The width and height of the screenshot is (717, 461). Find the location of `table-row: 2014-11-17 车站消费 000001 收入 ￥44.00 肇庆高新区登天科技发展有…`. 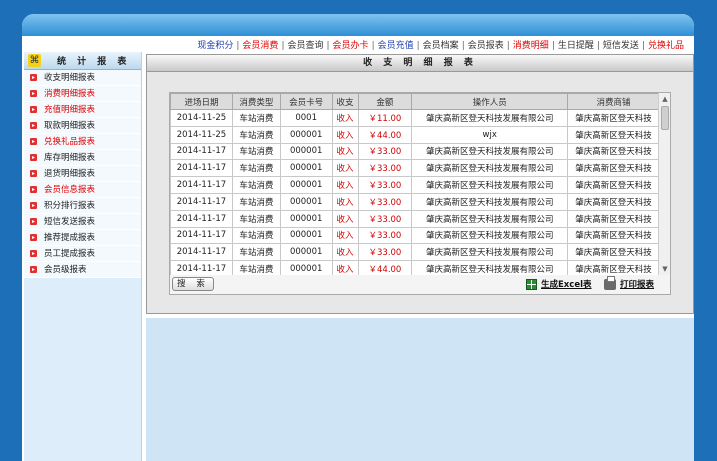

table-row: 2014-11-17 车站消费 000001 收入 ￥44.00 肇庆高新区登天科技发展有… is located at coordinates (415, 267).